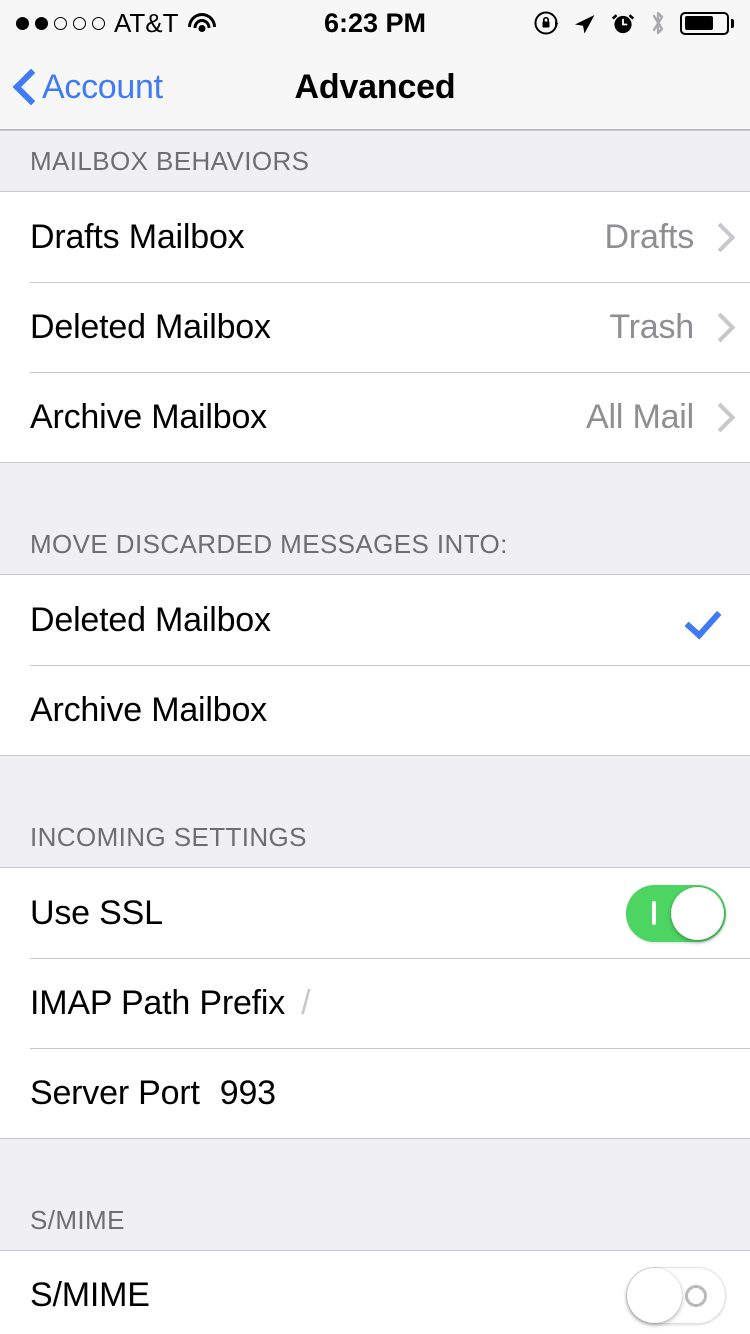 This screenshot has height=1334, width=750. I want to click on navigation-bar: Account Advanced, so click(375, 88).